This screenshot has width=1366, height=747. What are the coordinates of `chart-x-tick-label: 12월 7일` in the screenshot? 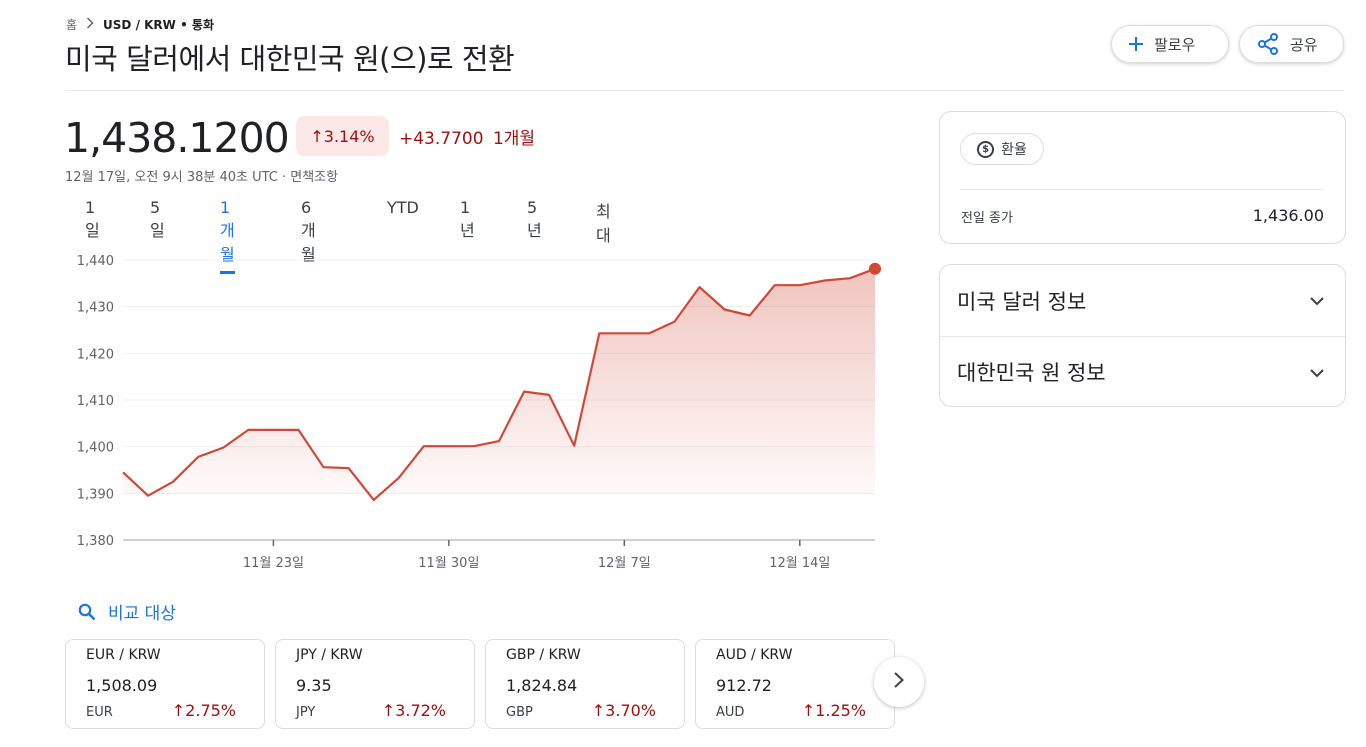 It's located at (624, 563).